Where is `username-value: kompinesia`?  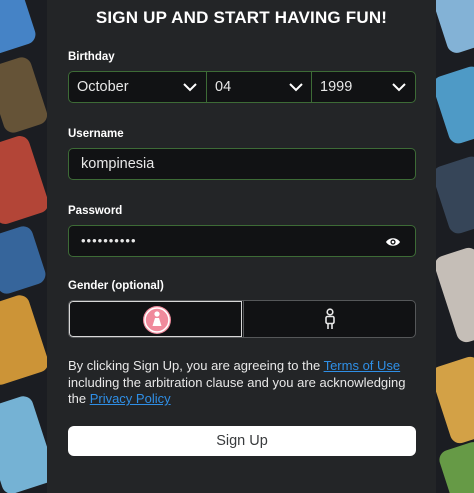 username-value: kompinesia is located at coordinates (118, 164).